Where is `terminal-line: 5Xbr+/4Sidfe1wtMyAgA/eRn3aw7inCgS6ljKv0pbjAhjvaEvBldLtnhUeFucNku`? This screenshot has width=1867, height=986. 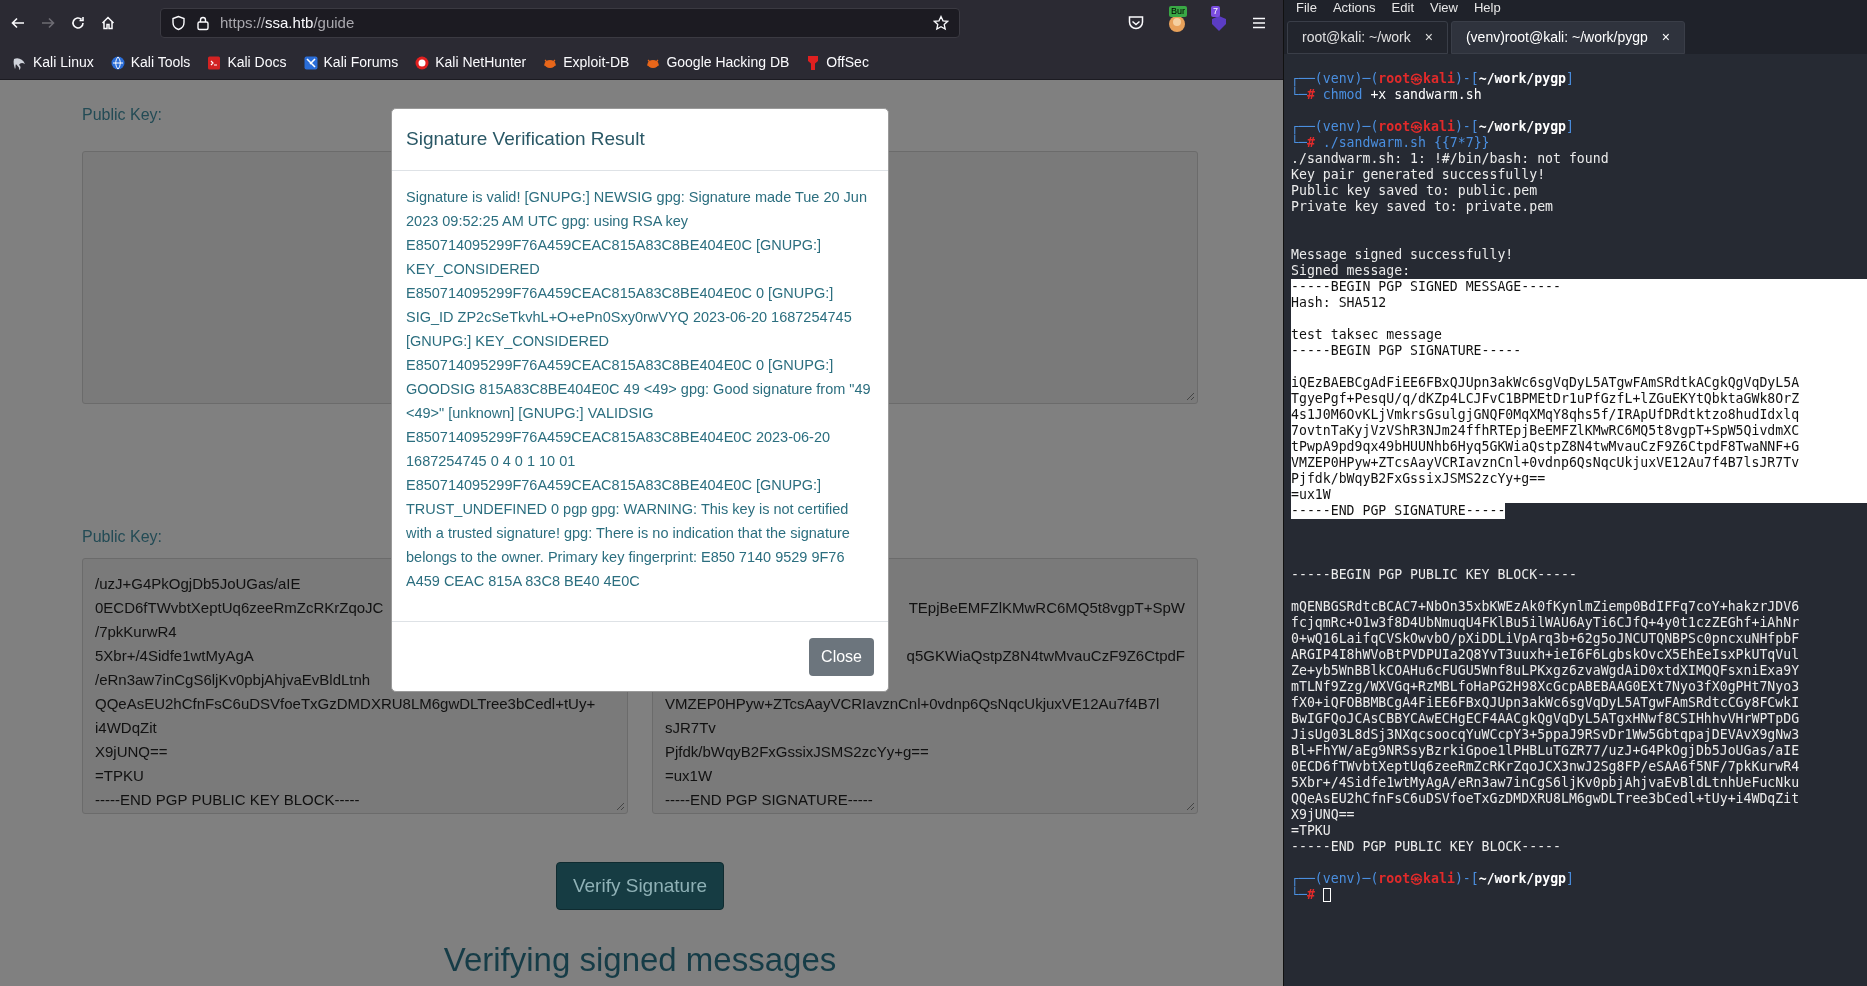 terminal-line: 5Xbr+/4Sidfe1wtMyAgA/eRn3aw7inCgS6ljKv0pbjAhjvaEvBldLtnhUeFucNku is located at coordinates (1545, 783).